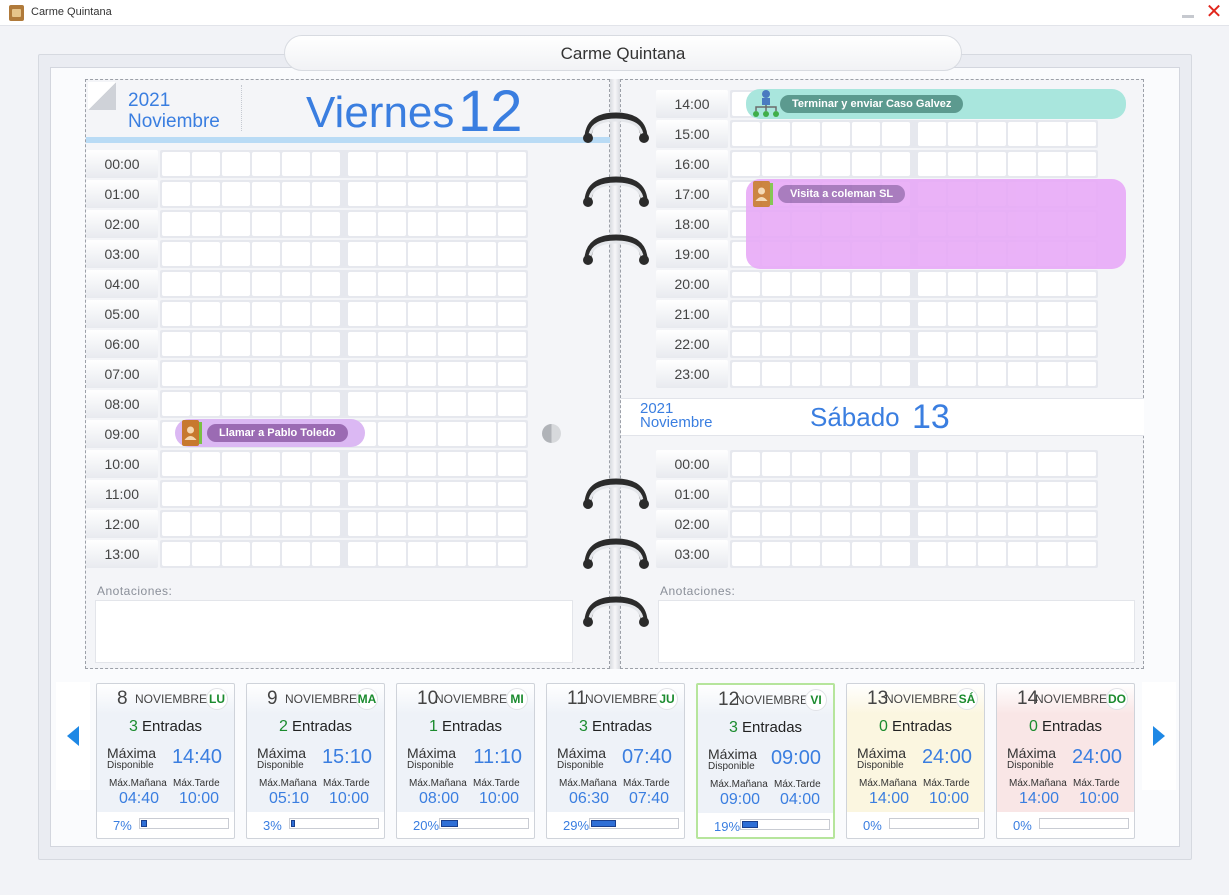  I want to click on page-corner-fold, so click(102, 96).